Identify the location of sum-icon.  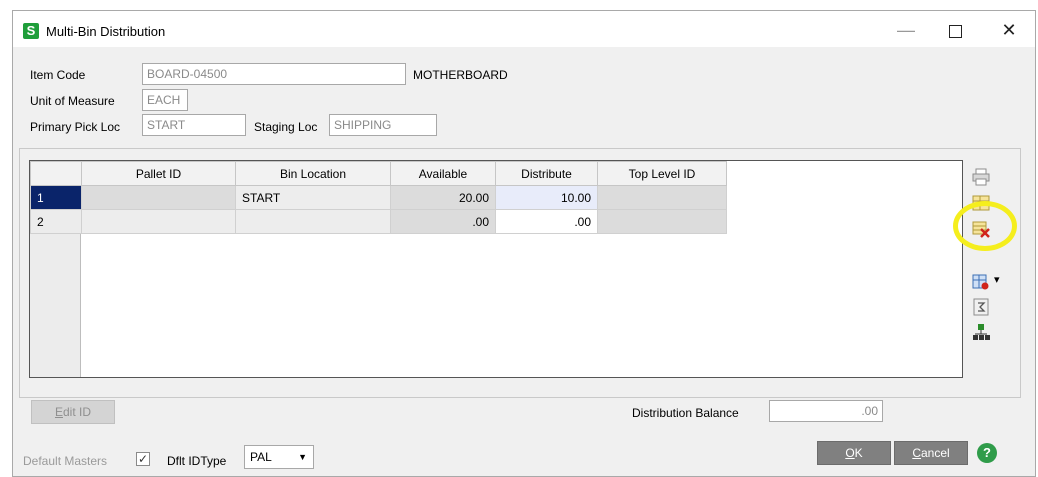
(981, 307).